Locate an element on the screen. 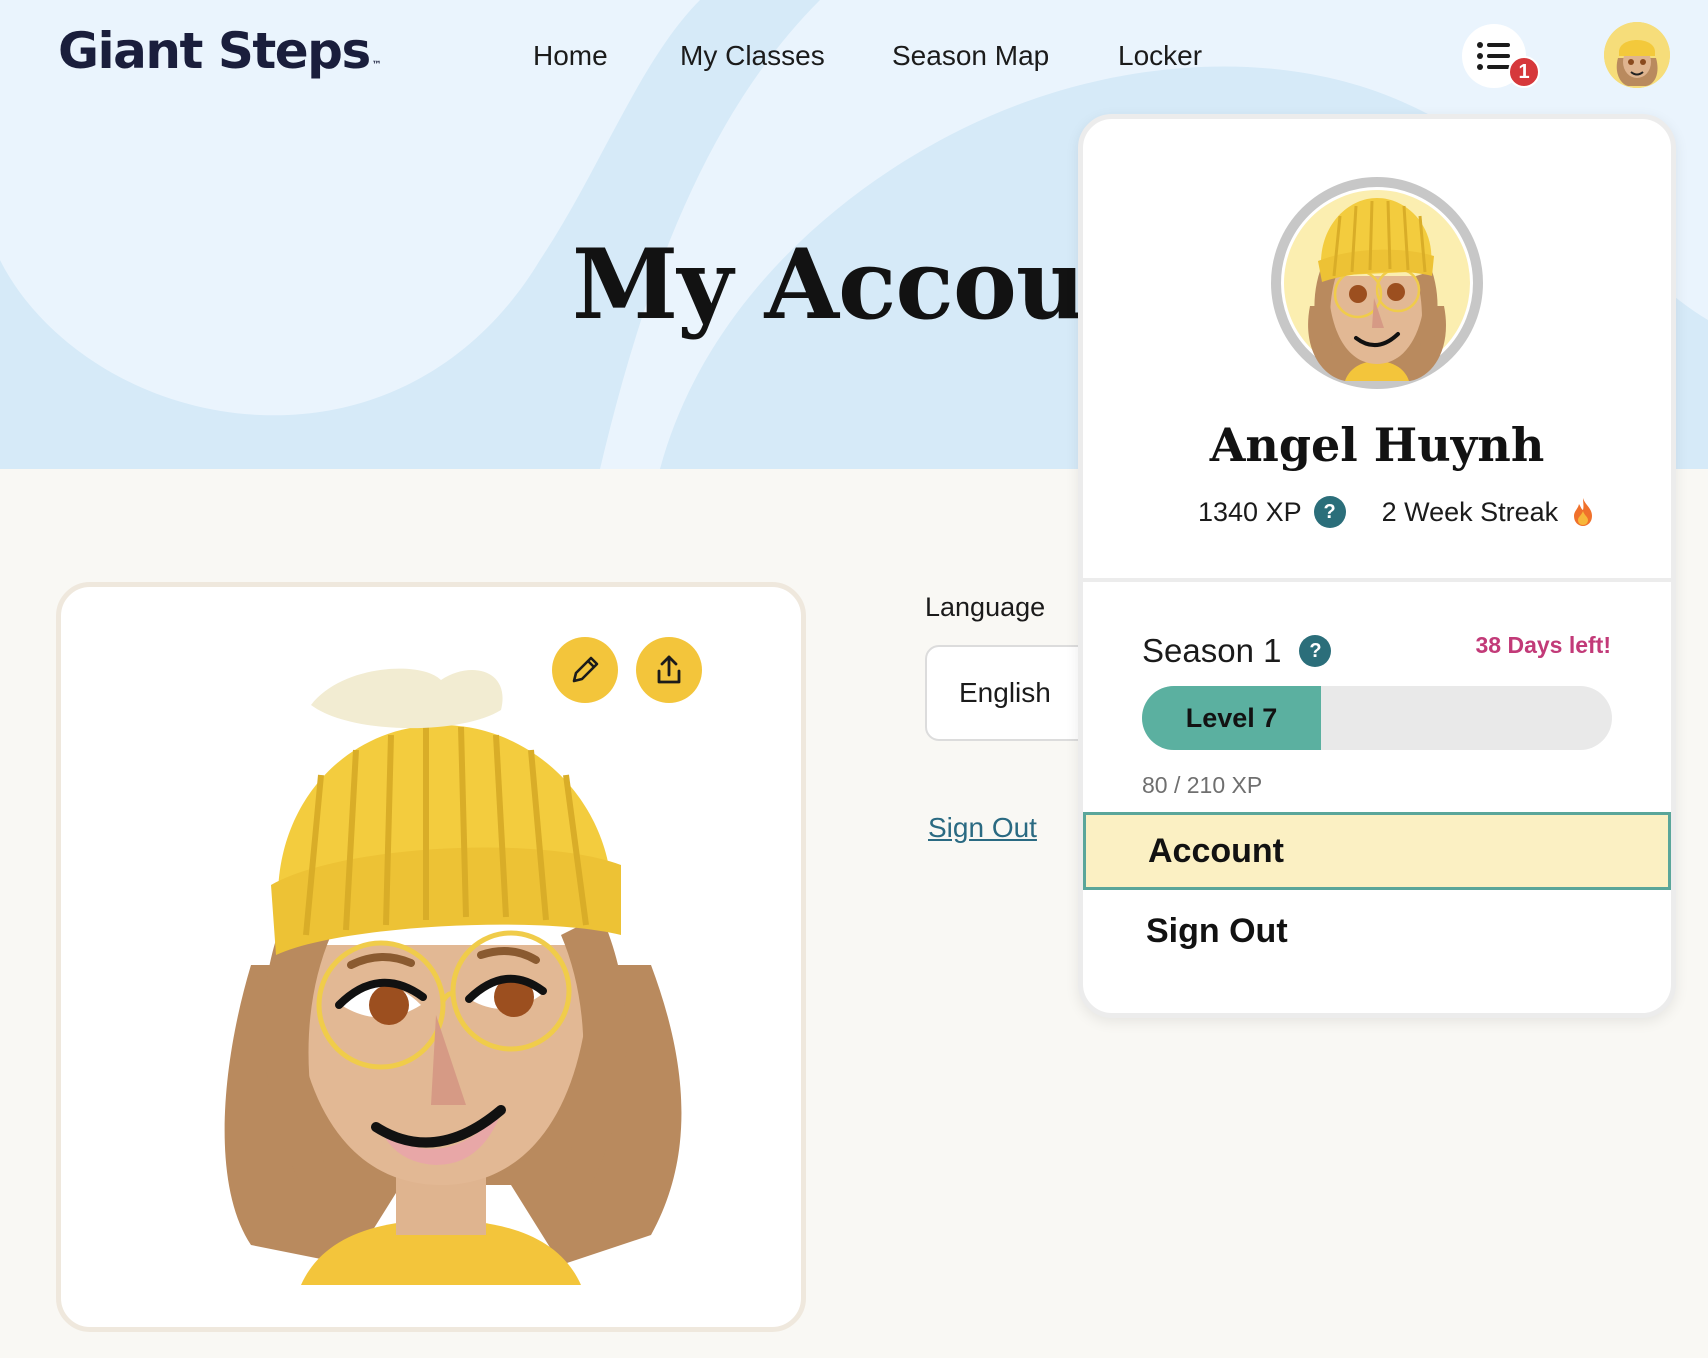  profile-name: Angel Huynh is located at coordinates (1377, 445).